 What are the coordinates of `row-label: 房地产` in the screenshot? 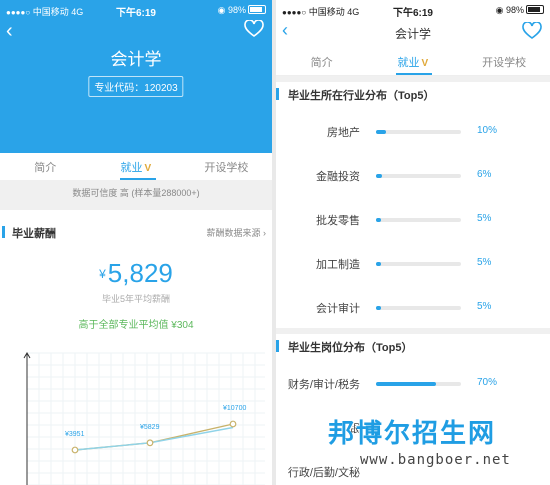 It's located at (343, 133).